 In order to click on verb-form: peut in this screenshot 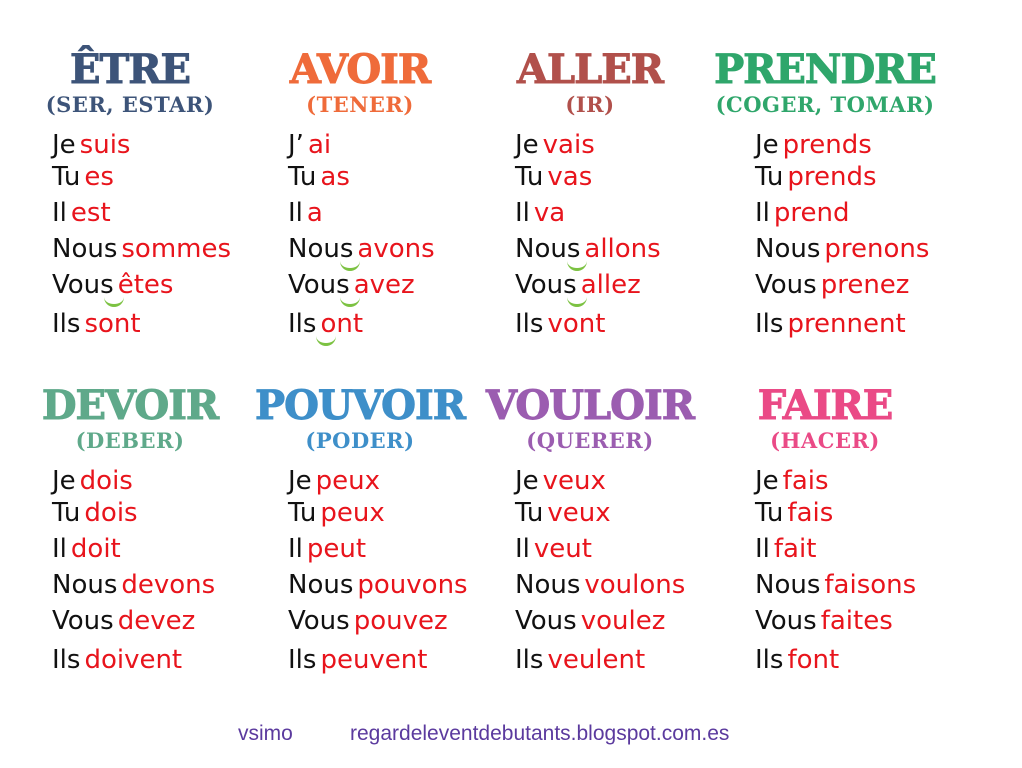, I will do `click(336, 549)`.